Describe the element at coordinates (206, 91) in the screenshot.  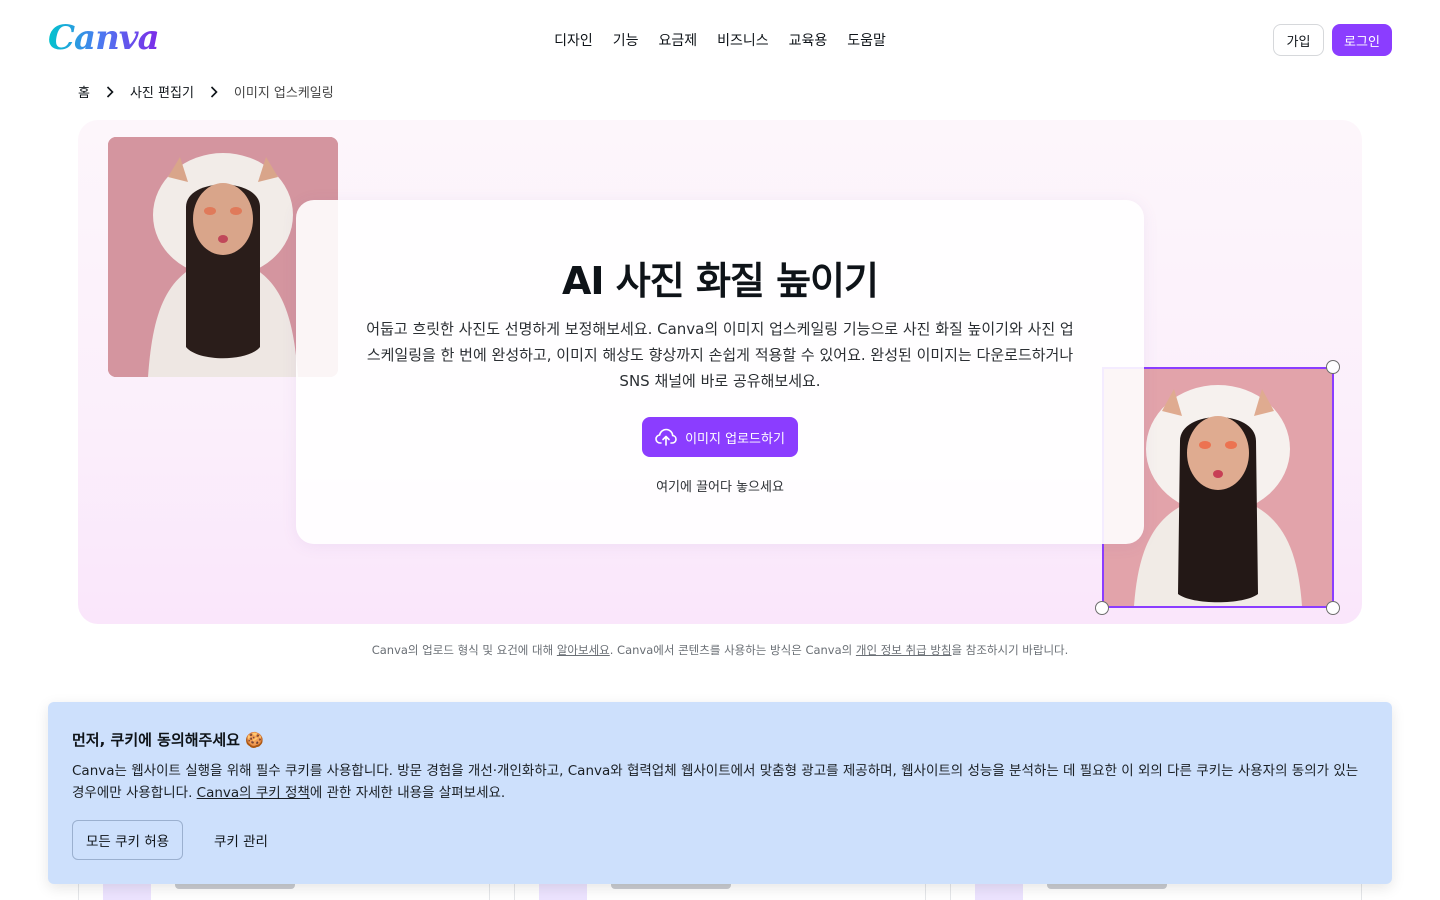
I see `breadcrumb: 홈 사진 편집기 이미지 업스케일링` at that location.